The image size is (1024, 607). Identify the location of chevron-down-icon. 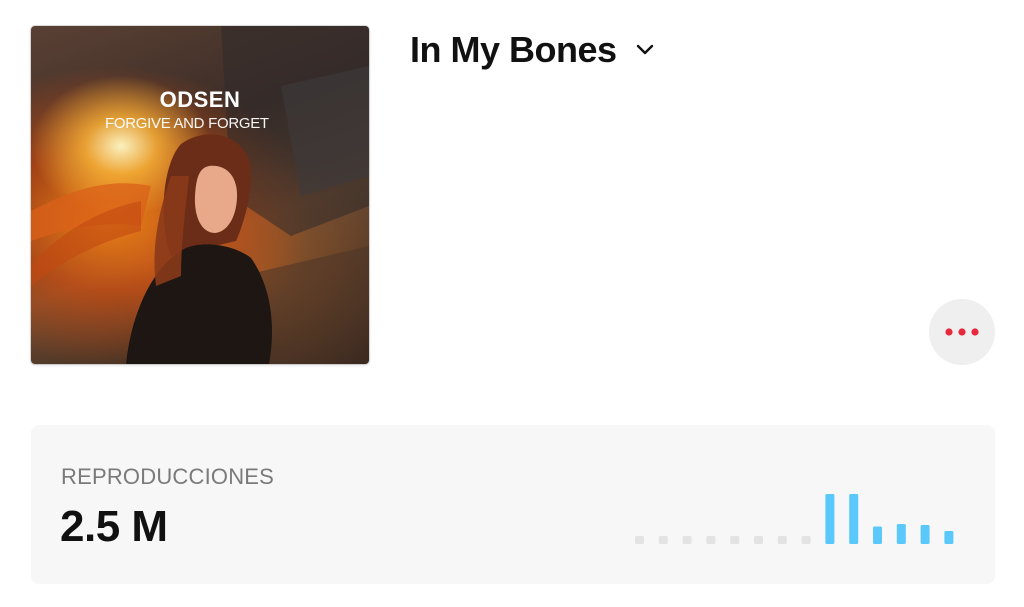
(645, 50).